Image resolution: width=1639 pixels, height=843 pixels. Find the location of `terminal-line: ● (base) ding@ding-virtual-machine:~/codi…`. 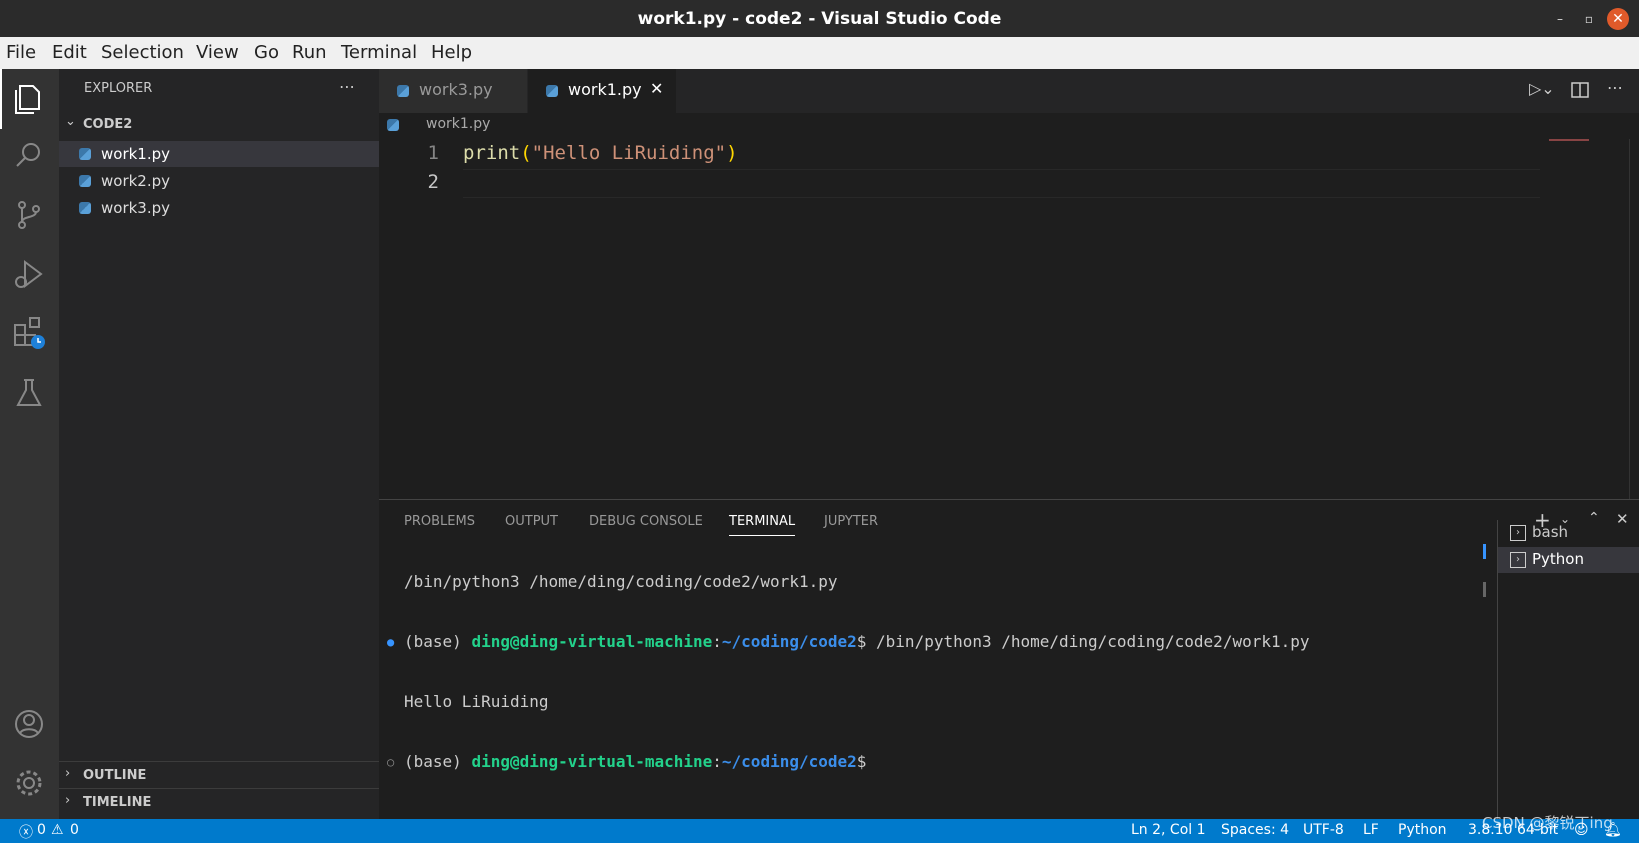

terminal-line: ● (base) ding@ding-virtual-machine:~/codi… is located at coordinates (926, 642).